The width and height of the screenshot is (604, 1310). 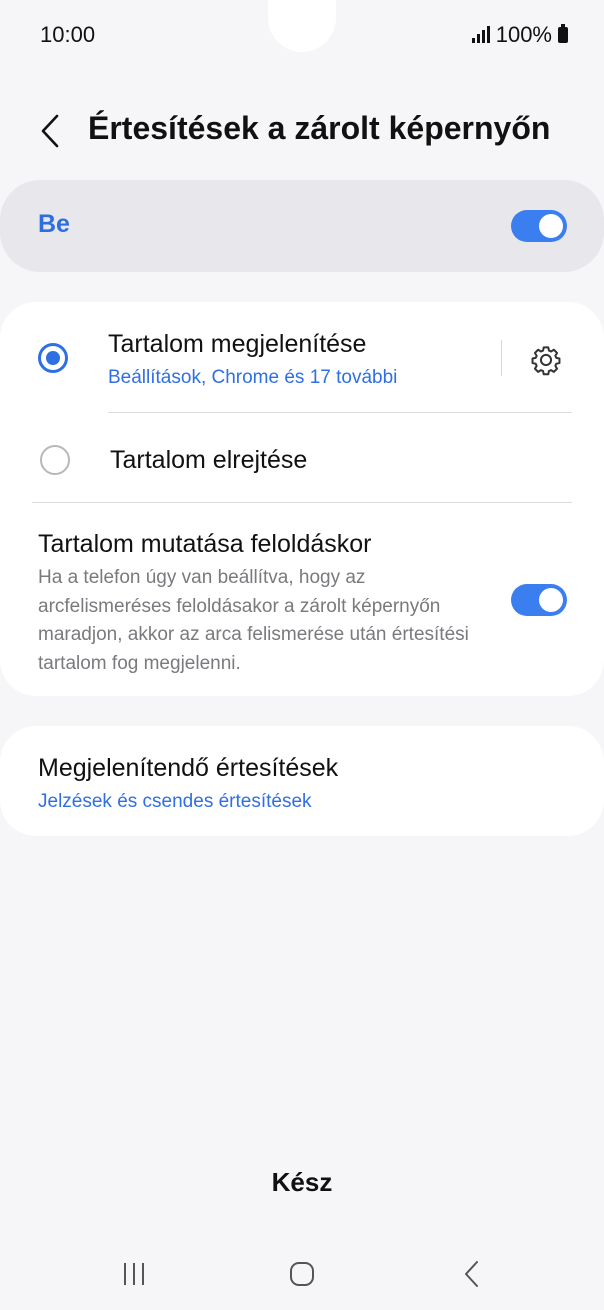 I want to click on recents-button, so click(x=134, y=1274).